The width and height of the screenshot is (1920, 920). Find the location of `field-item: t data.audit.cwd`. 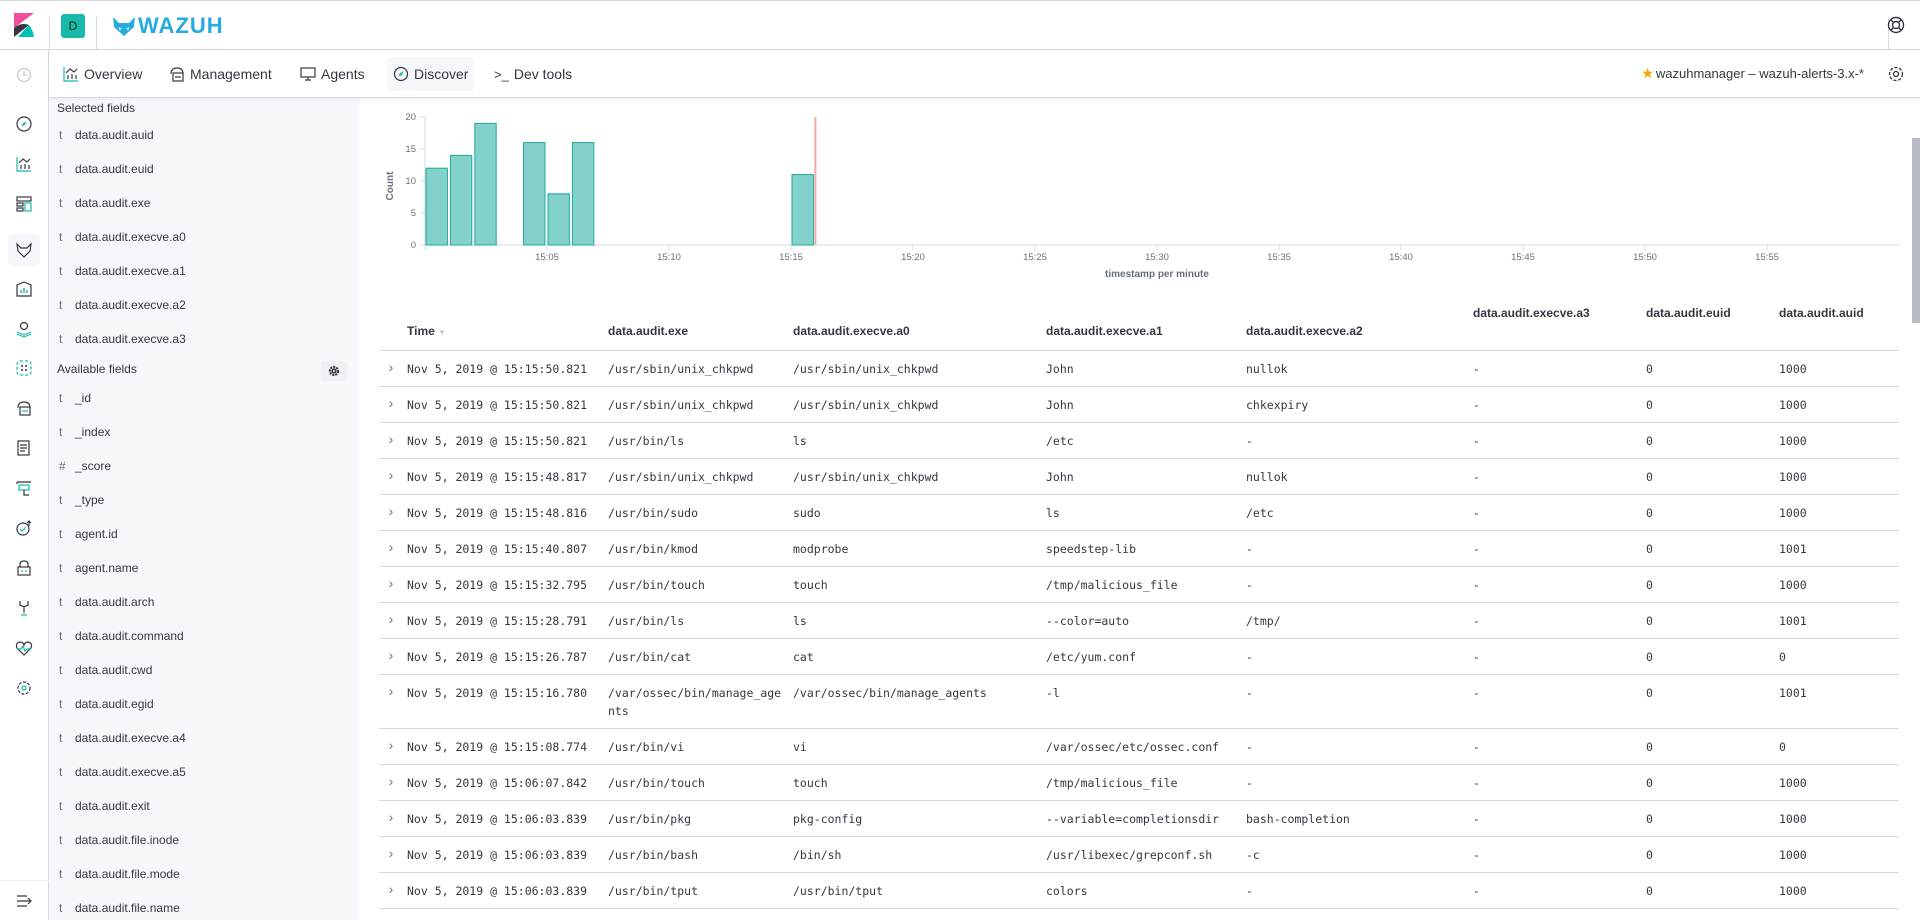

field-item: t data.audit.cwd is located at coordinates (105, 670).